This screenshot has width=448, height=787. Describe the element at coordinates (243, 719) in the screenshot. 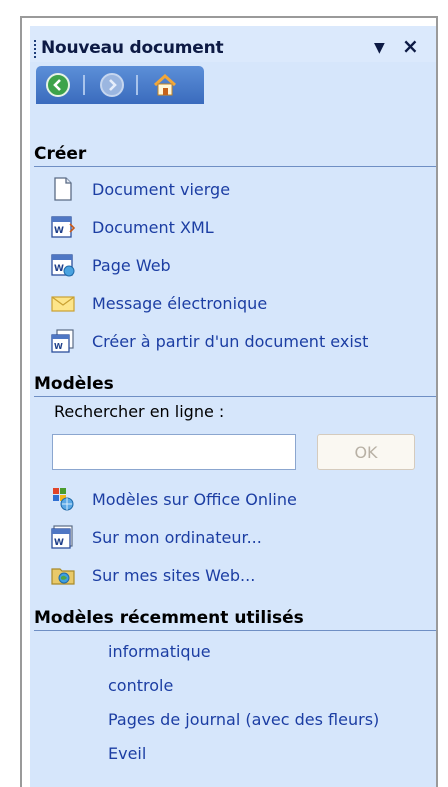

I see `recent-template-item: Pages de journal (avec des fleurs)` at that location.